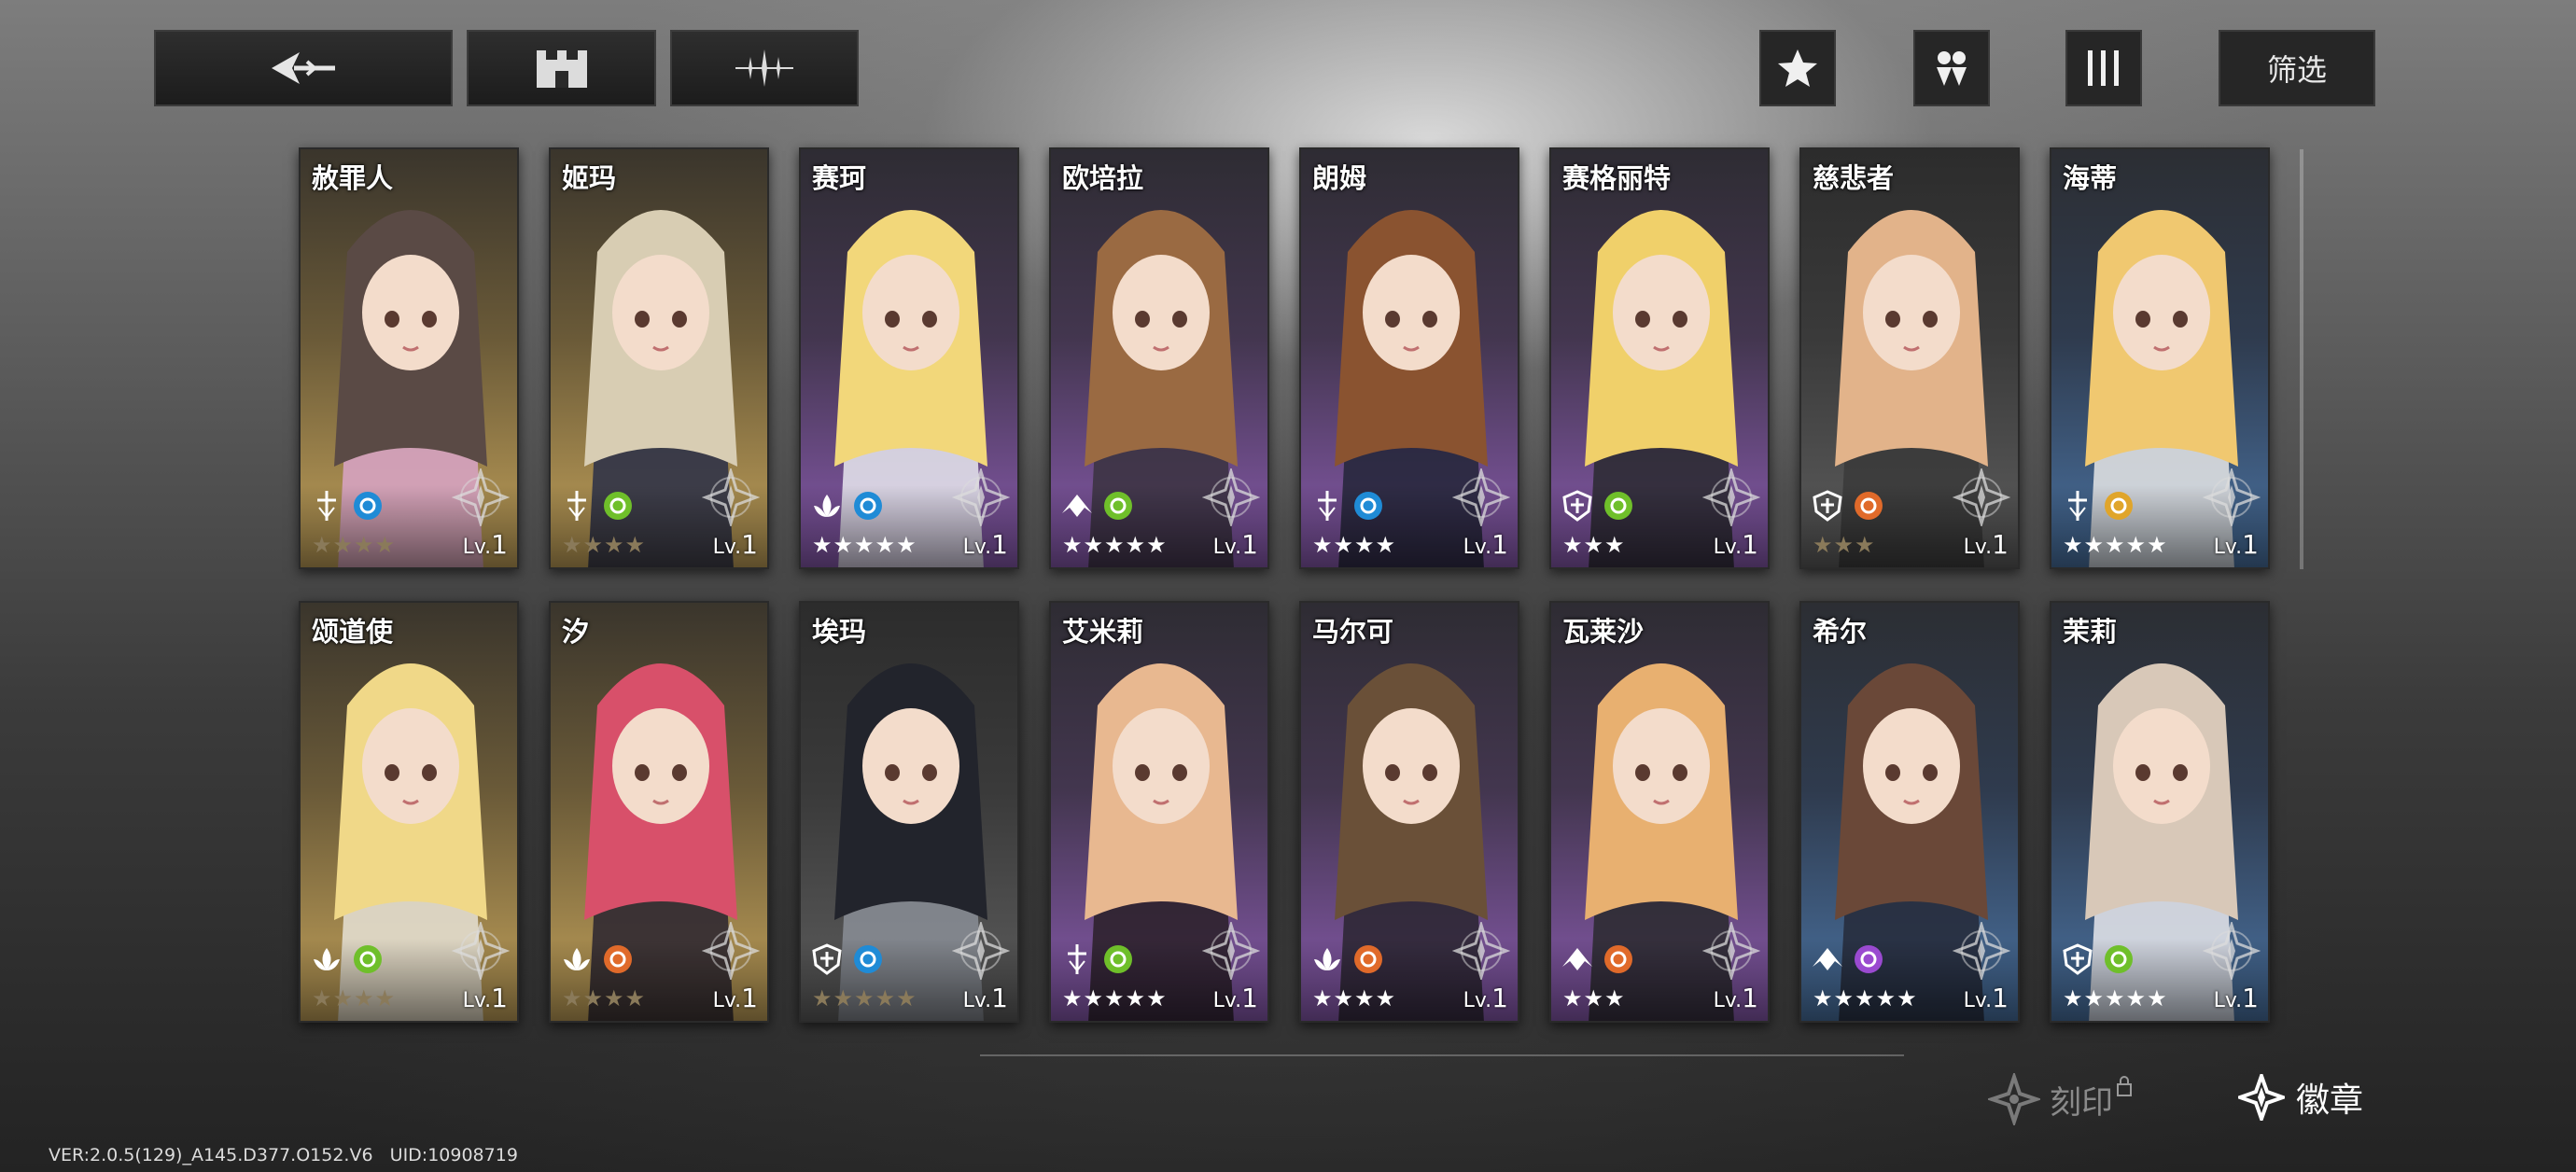  Describe the element at coordinates (1159, 358) in the screenshot. I see `character-card: 欧培拉 ★★★★★ Lv.1` at that location.